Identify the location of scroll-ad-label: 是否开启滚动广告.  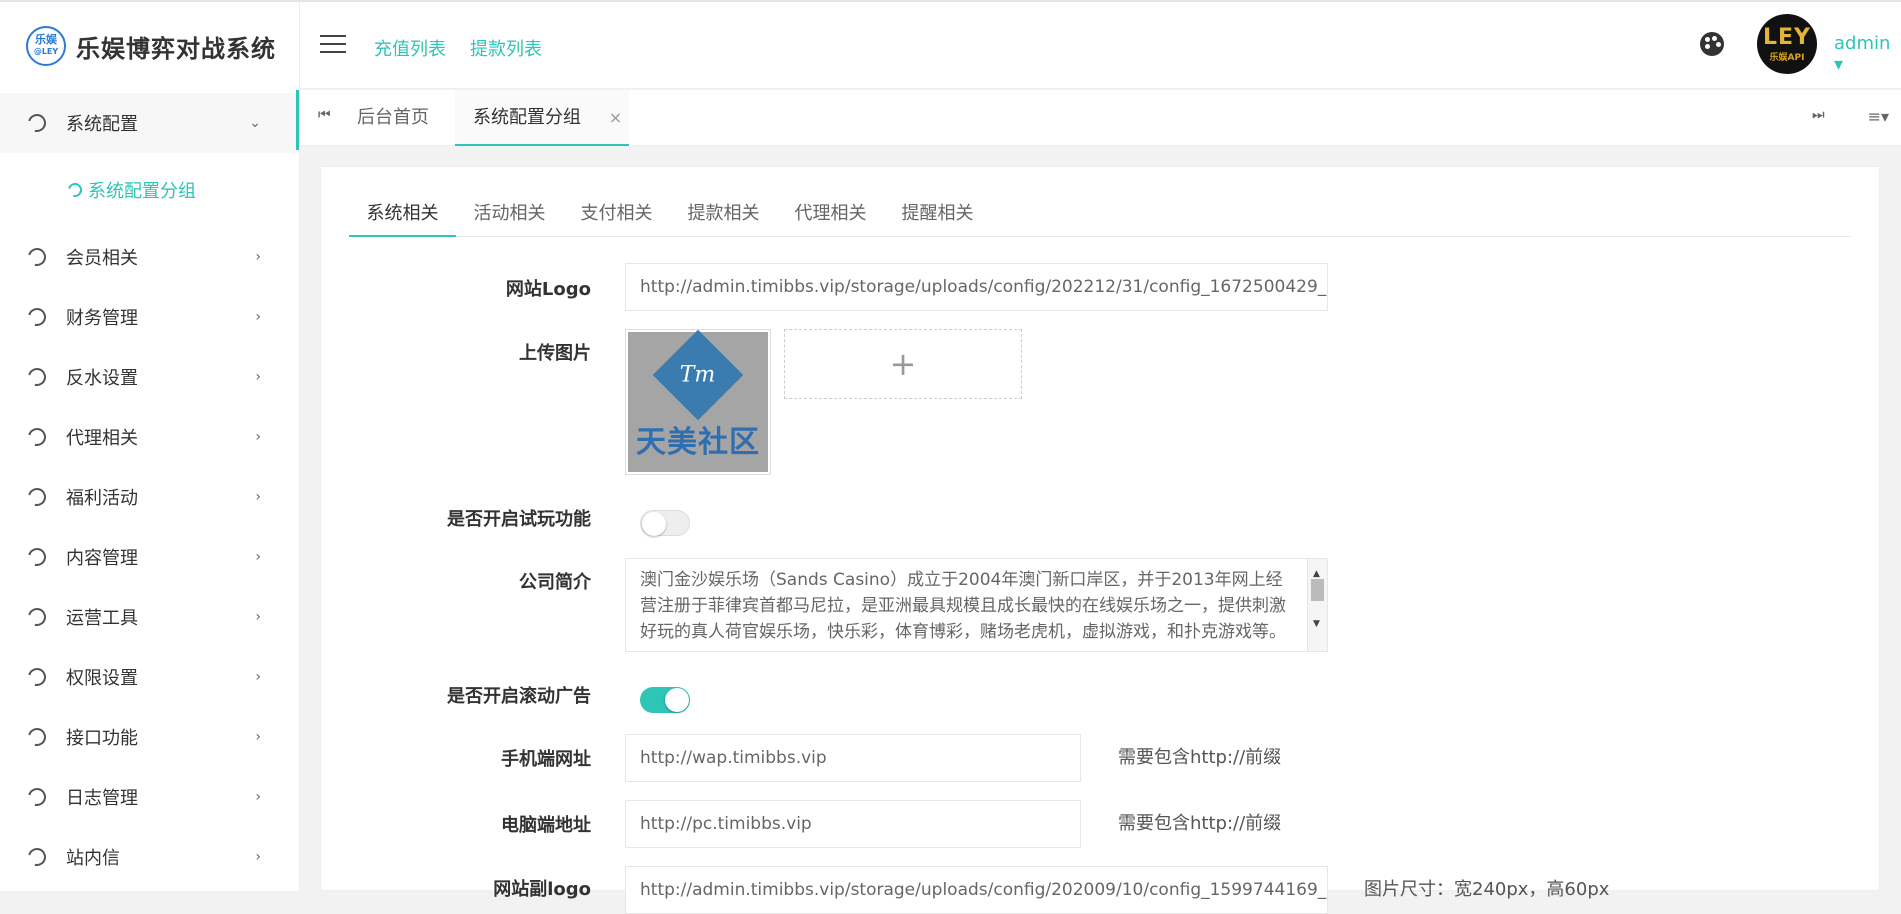
(519, 696).